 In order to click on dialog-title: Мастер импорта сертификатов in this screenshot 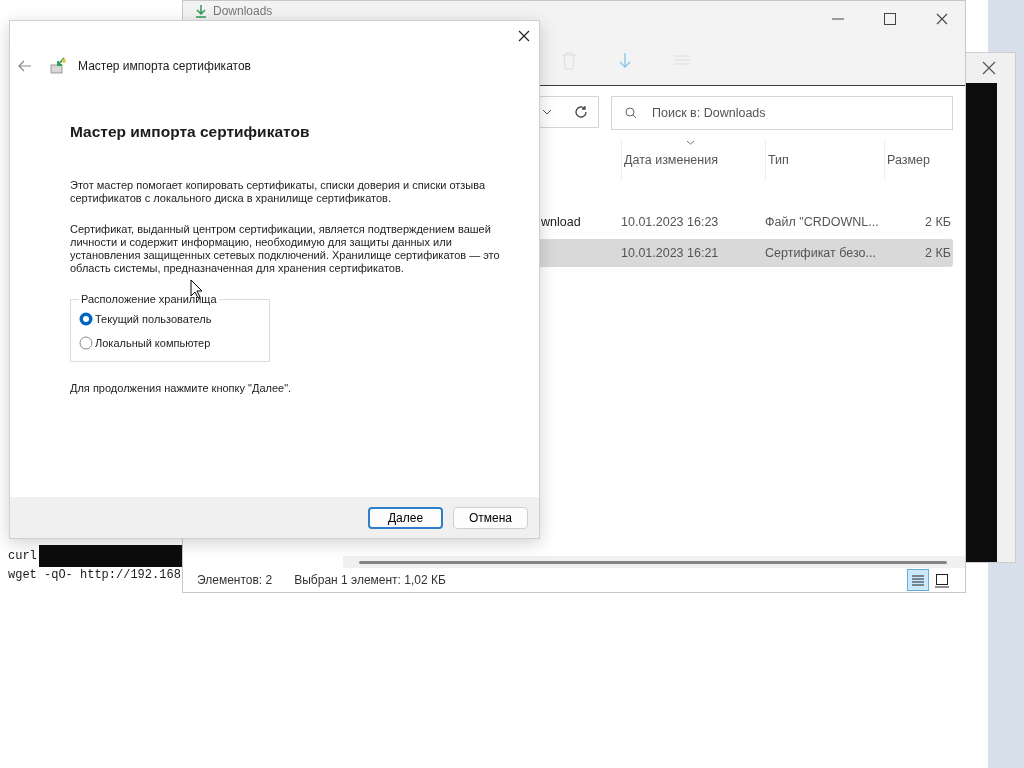, I will do `click(164, 66)`.